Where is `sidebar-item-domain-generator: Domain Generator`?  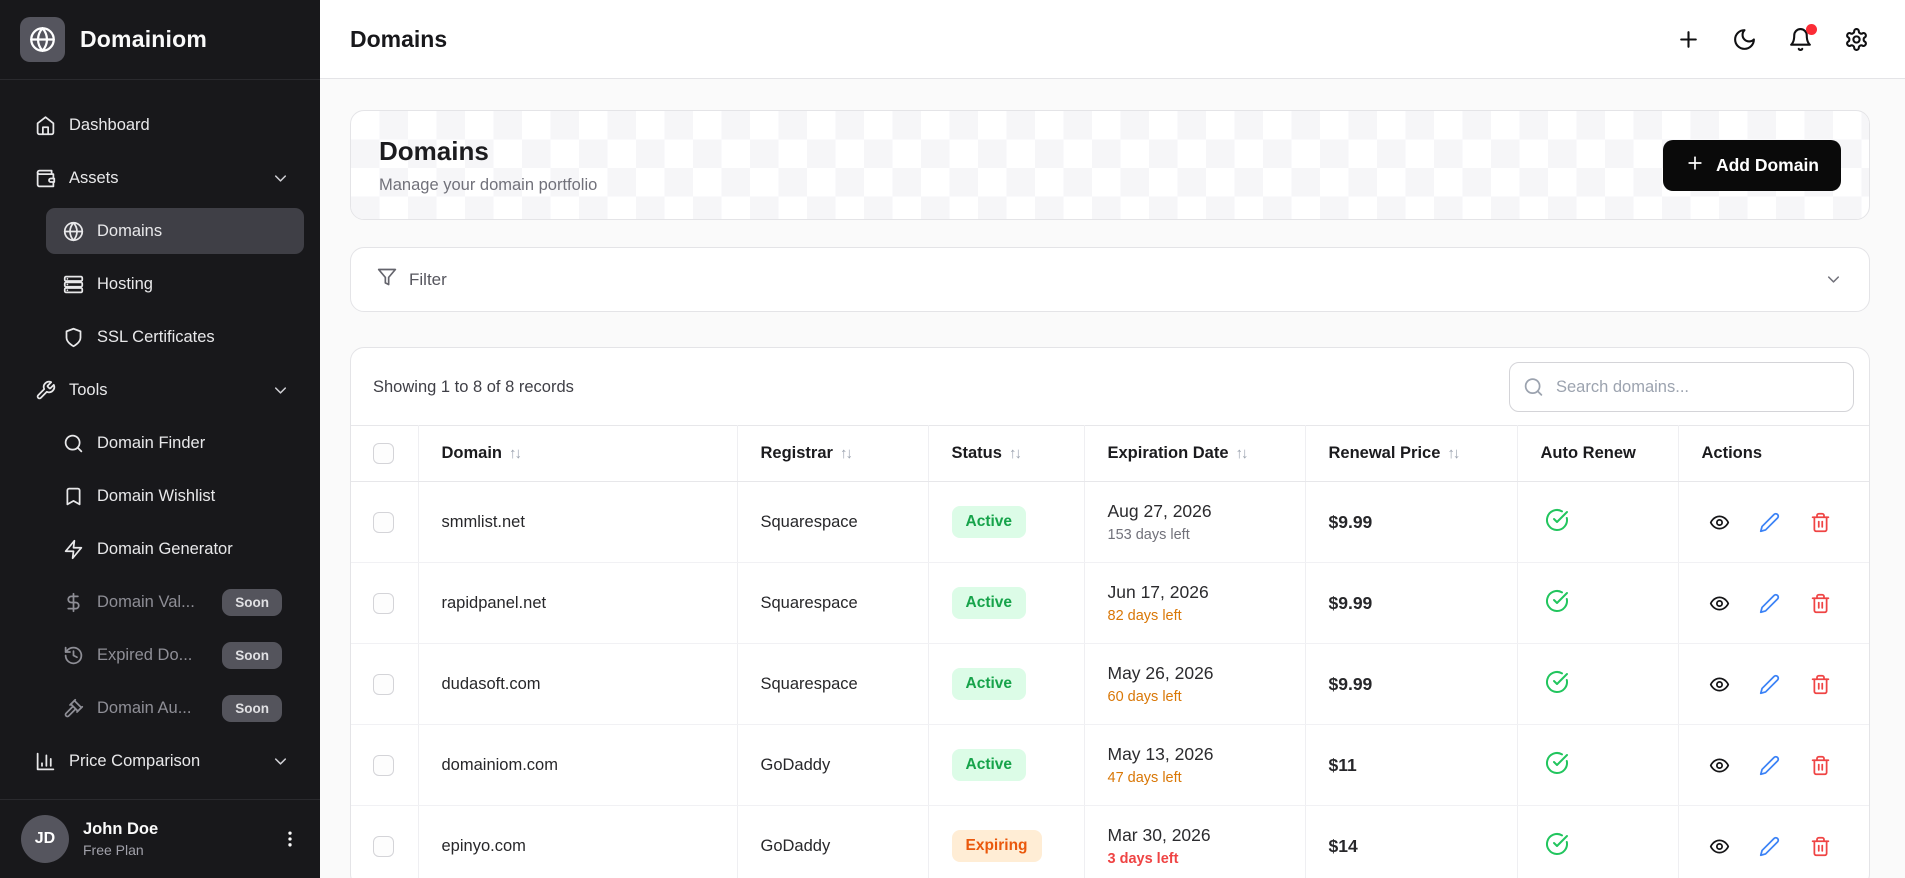 sidebar-item-domain-generator: Domain Generator is located at coordinates (175, 549).